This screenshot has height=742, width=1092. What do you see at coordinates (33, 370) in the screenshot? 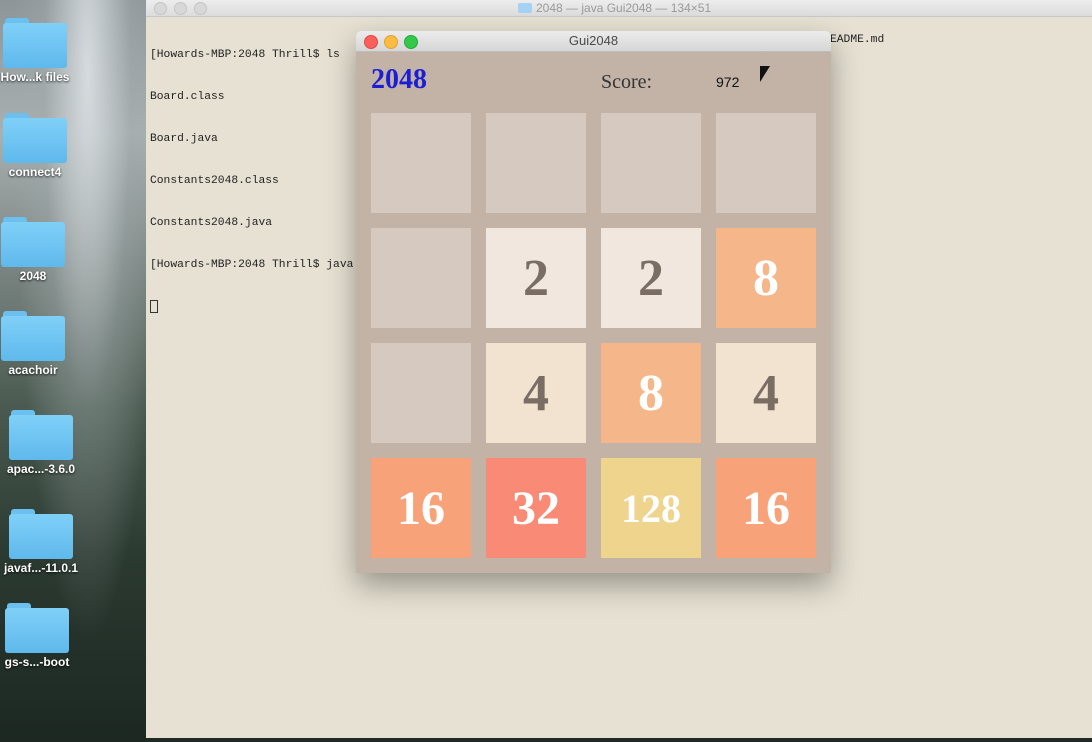
I see `desktop-folder-label: acachoir` at bounding box center [33, 370].